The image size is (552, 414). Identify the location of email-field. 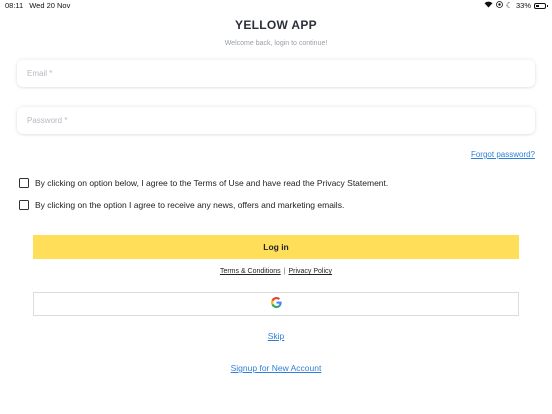
(276, 73).